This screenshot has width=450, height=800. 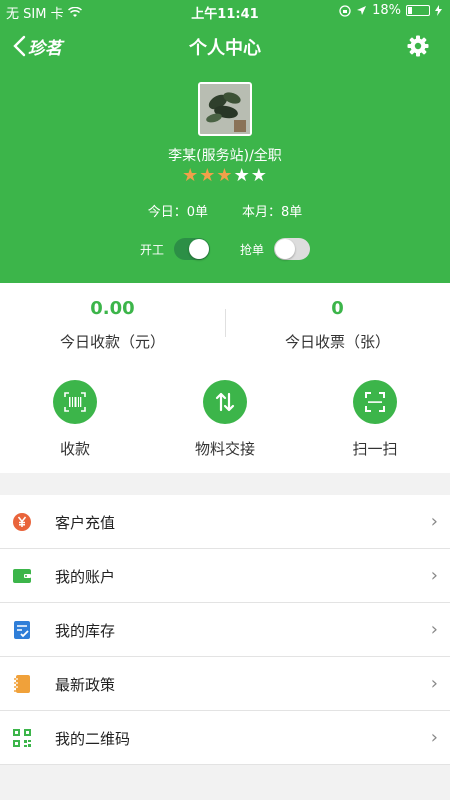 I want to click on menu-item-label: 客户充值, so click(x=85, y=523).